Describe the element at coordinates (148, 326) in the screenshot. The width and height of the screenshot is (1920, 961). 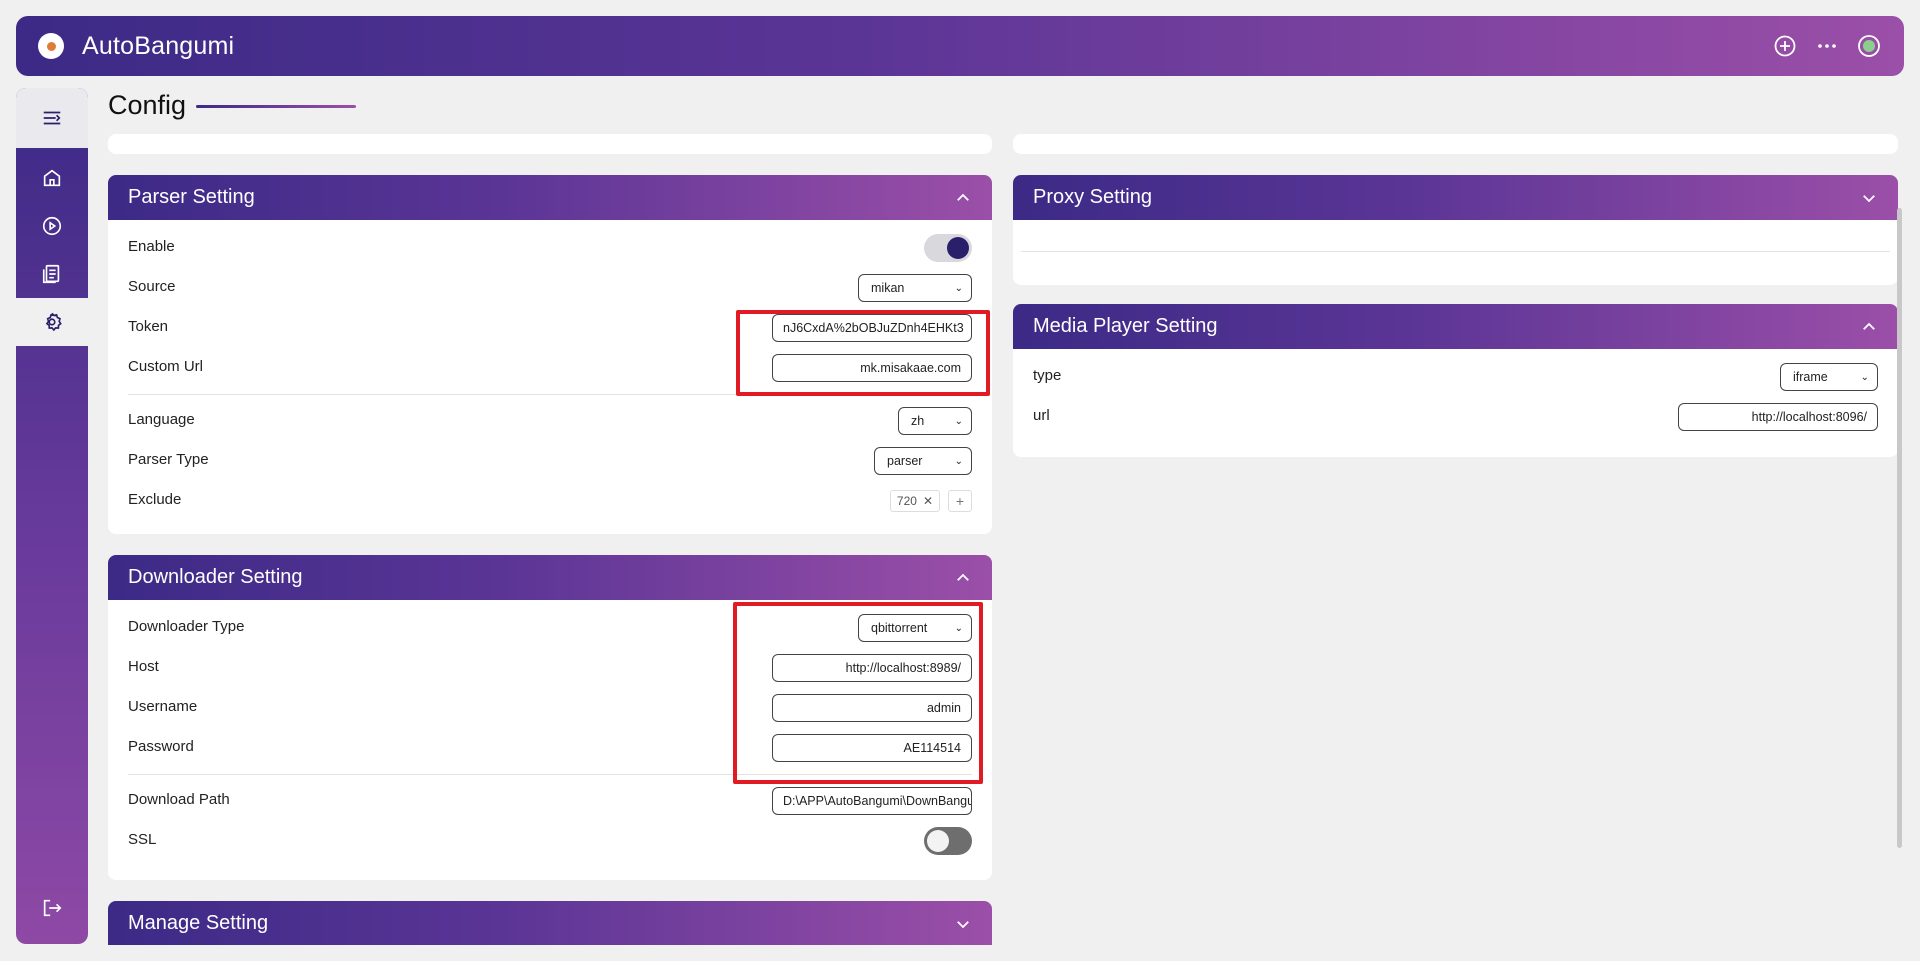
I see `token-label: Token` at that location.